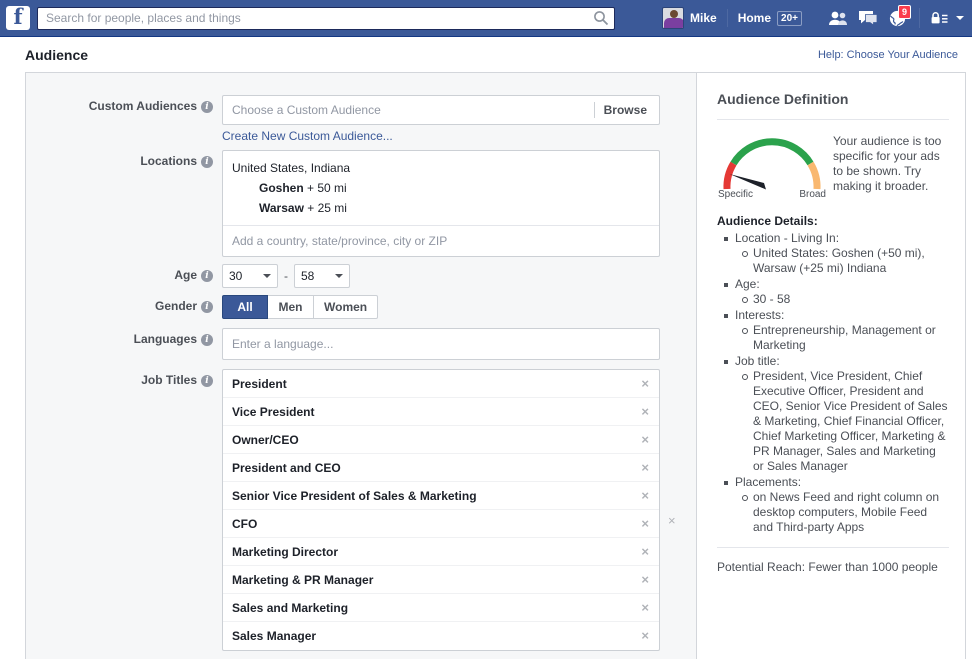 The width and height of the screenshot is (972, 667). I want to click on table-row: President ×, so click(441, 384).